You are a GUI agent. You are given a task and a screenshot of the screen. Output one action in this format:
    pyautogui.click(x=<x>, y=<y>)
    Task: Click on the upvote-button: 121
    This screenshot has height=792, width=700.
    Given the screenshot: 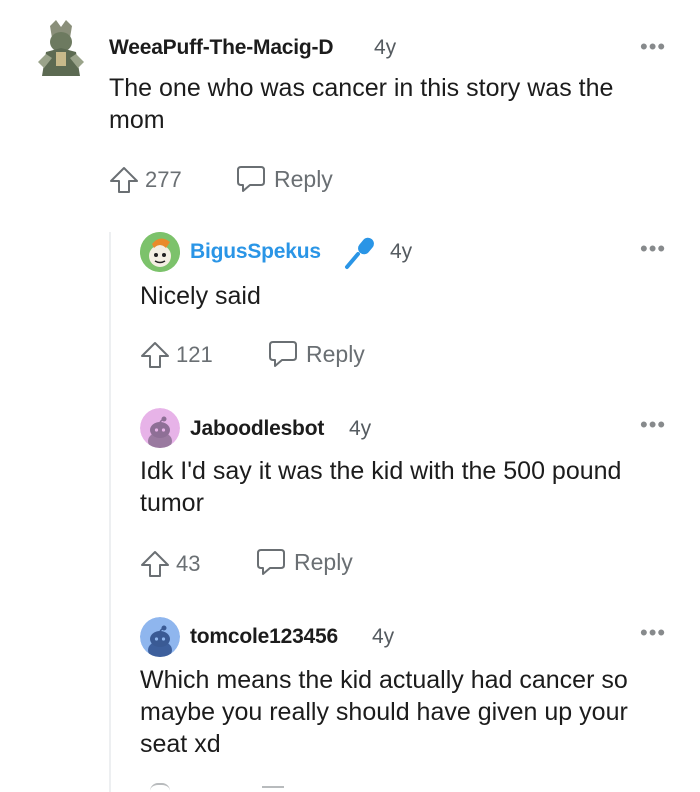 What is the action you would take?
    pyautogui.click(x=176, y=355)
    